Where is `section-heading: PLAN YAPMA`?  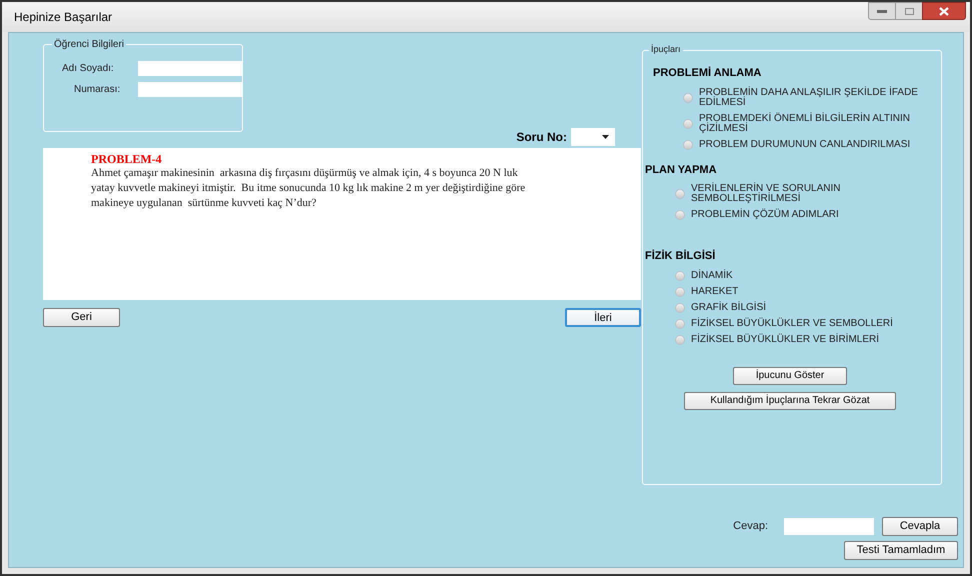 section-heading: PLAN YAPMA is located at coordinates (681, 170).